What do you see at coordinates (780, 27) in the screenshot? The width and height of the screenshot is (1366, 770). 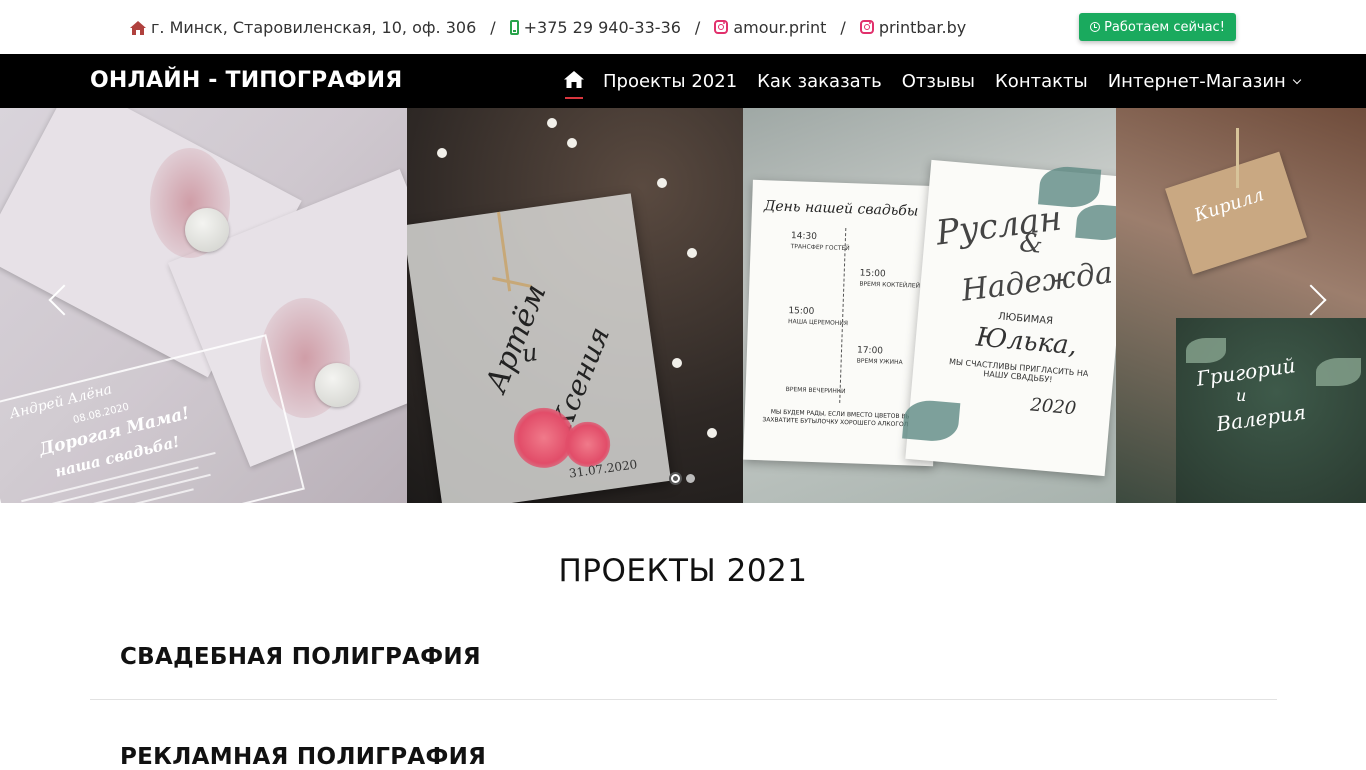 I see `instagram-text: amour.print` at bounding box center [780, 27].